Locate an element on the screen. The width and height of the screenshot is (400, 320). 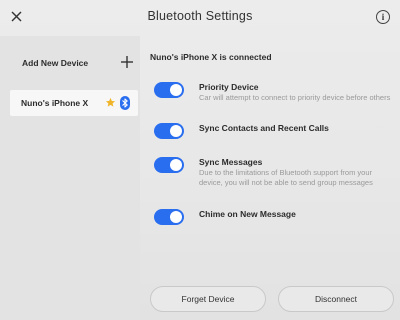
setting-label: Sync Contacts and Recent Calls is located at coordinates (264, 128).